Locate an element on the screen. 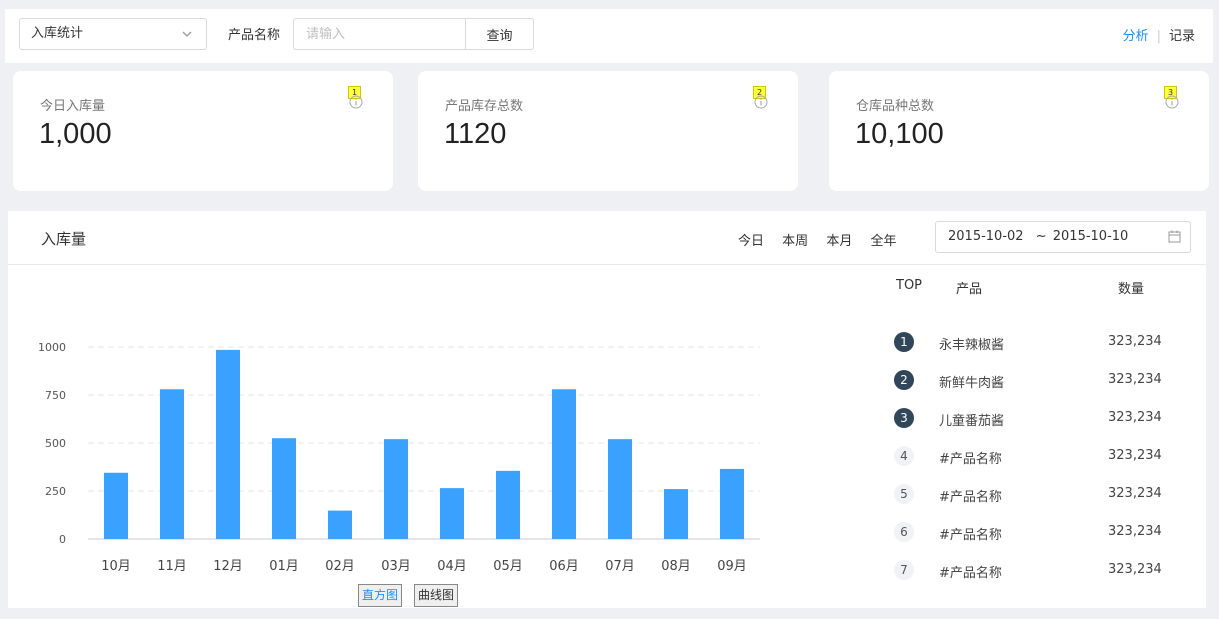  stat-card-label: 产品库存总数 is located at coordinates (484, 106).